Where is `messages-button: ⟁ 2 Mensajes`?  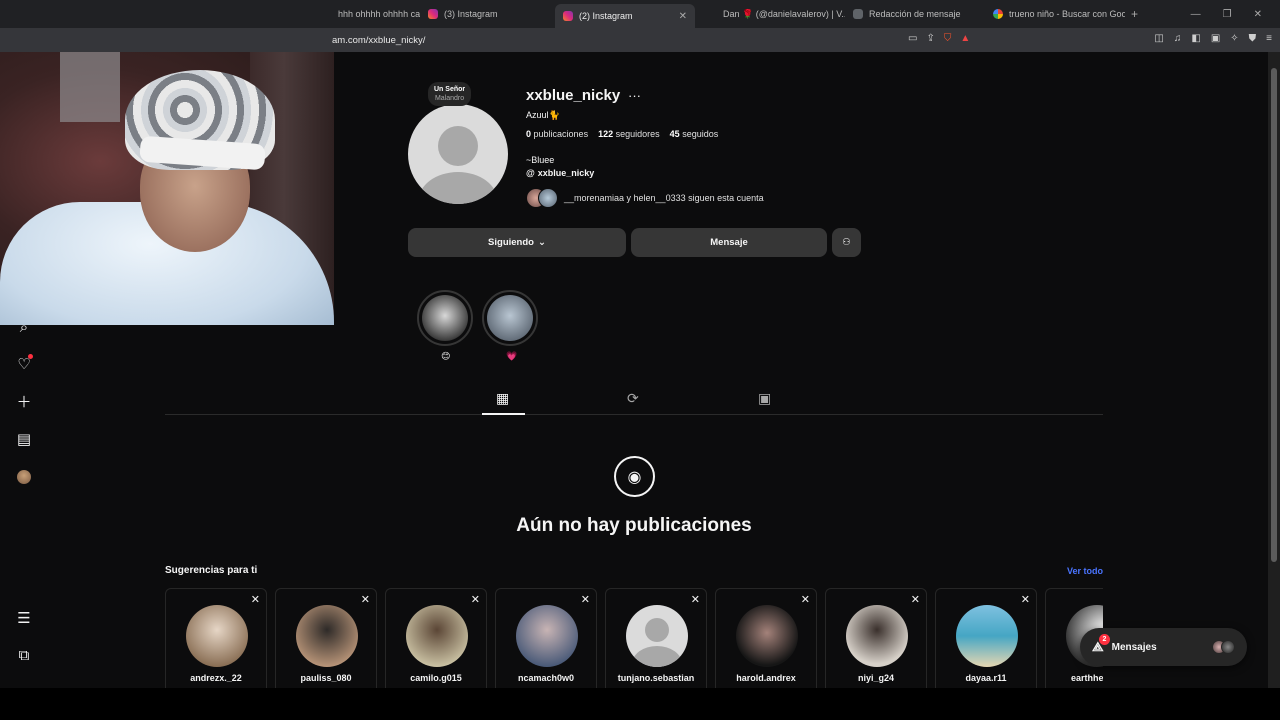
messages-button: ⟁ 2 Mensajes is located at coordinates (1163, 647).